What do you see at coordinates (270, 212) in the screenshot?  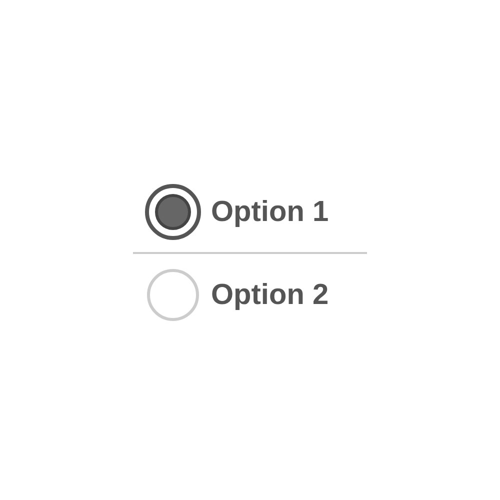 I see `option-label: Option 1` at bounding box center [270, 212].